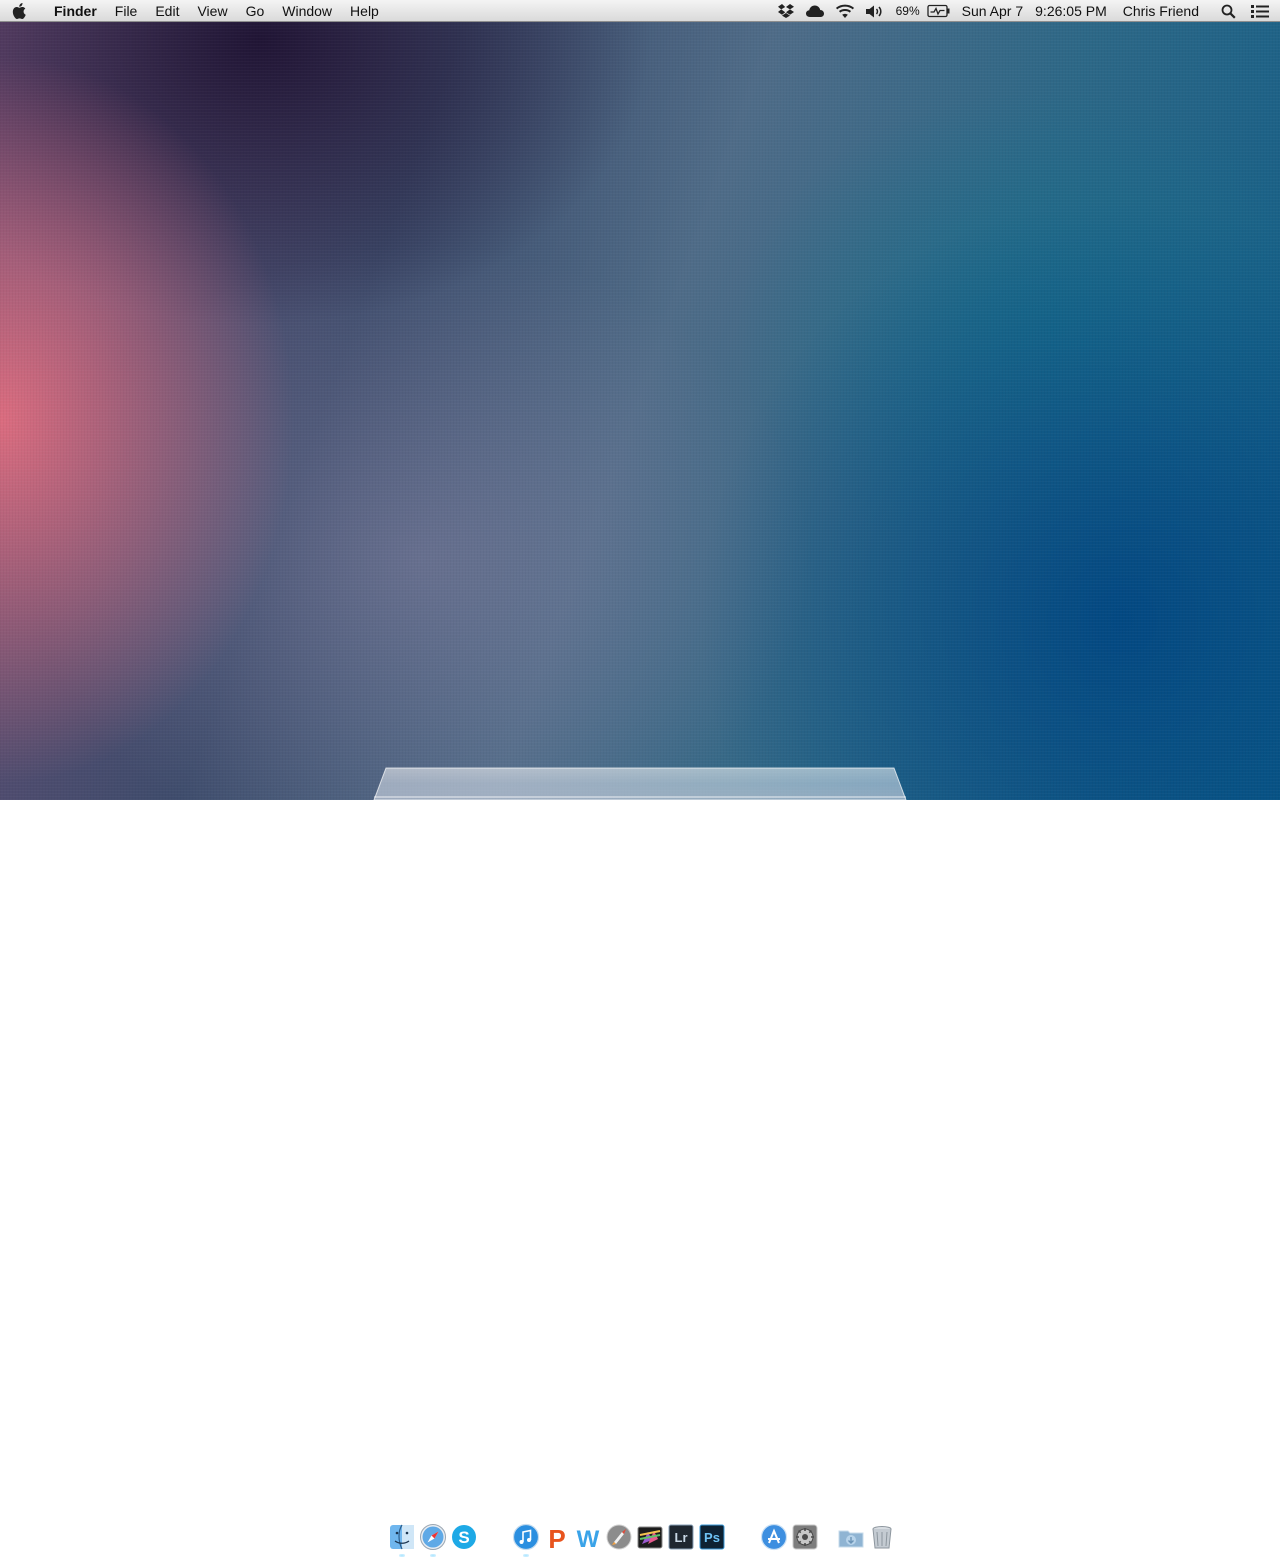  I want to click on clock-date: Sun Apr 7, so click(993, 11).